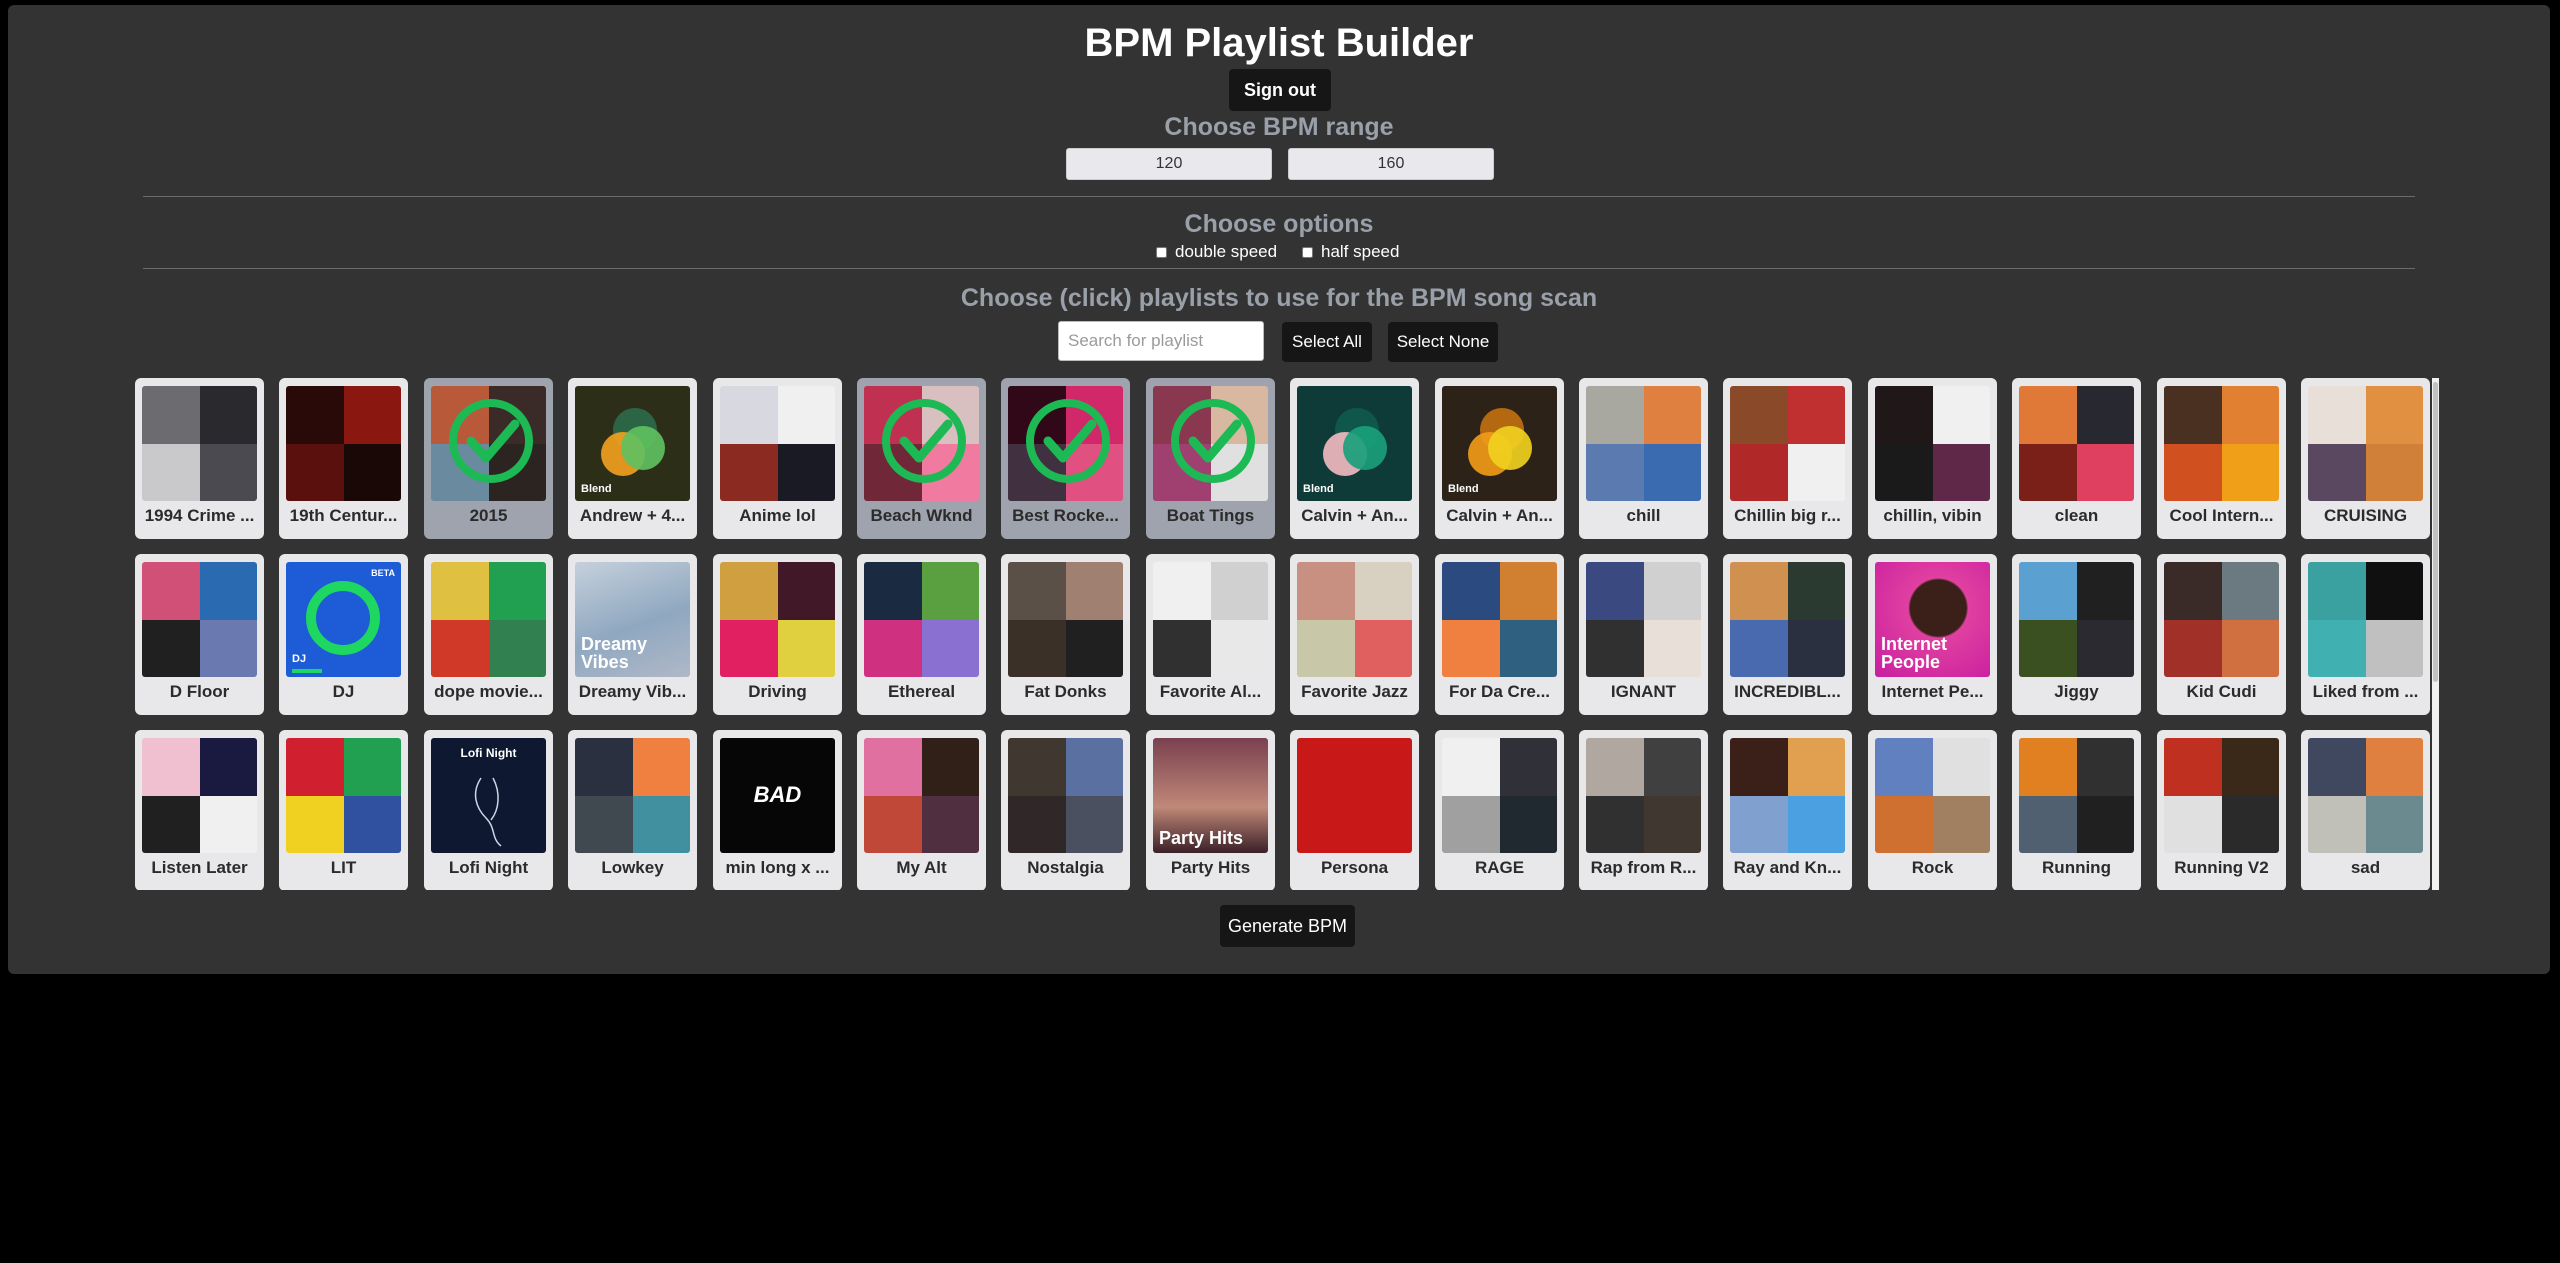 The image size is (2560, 1263). I want to click on divider, so click(1279, 268).